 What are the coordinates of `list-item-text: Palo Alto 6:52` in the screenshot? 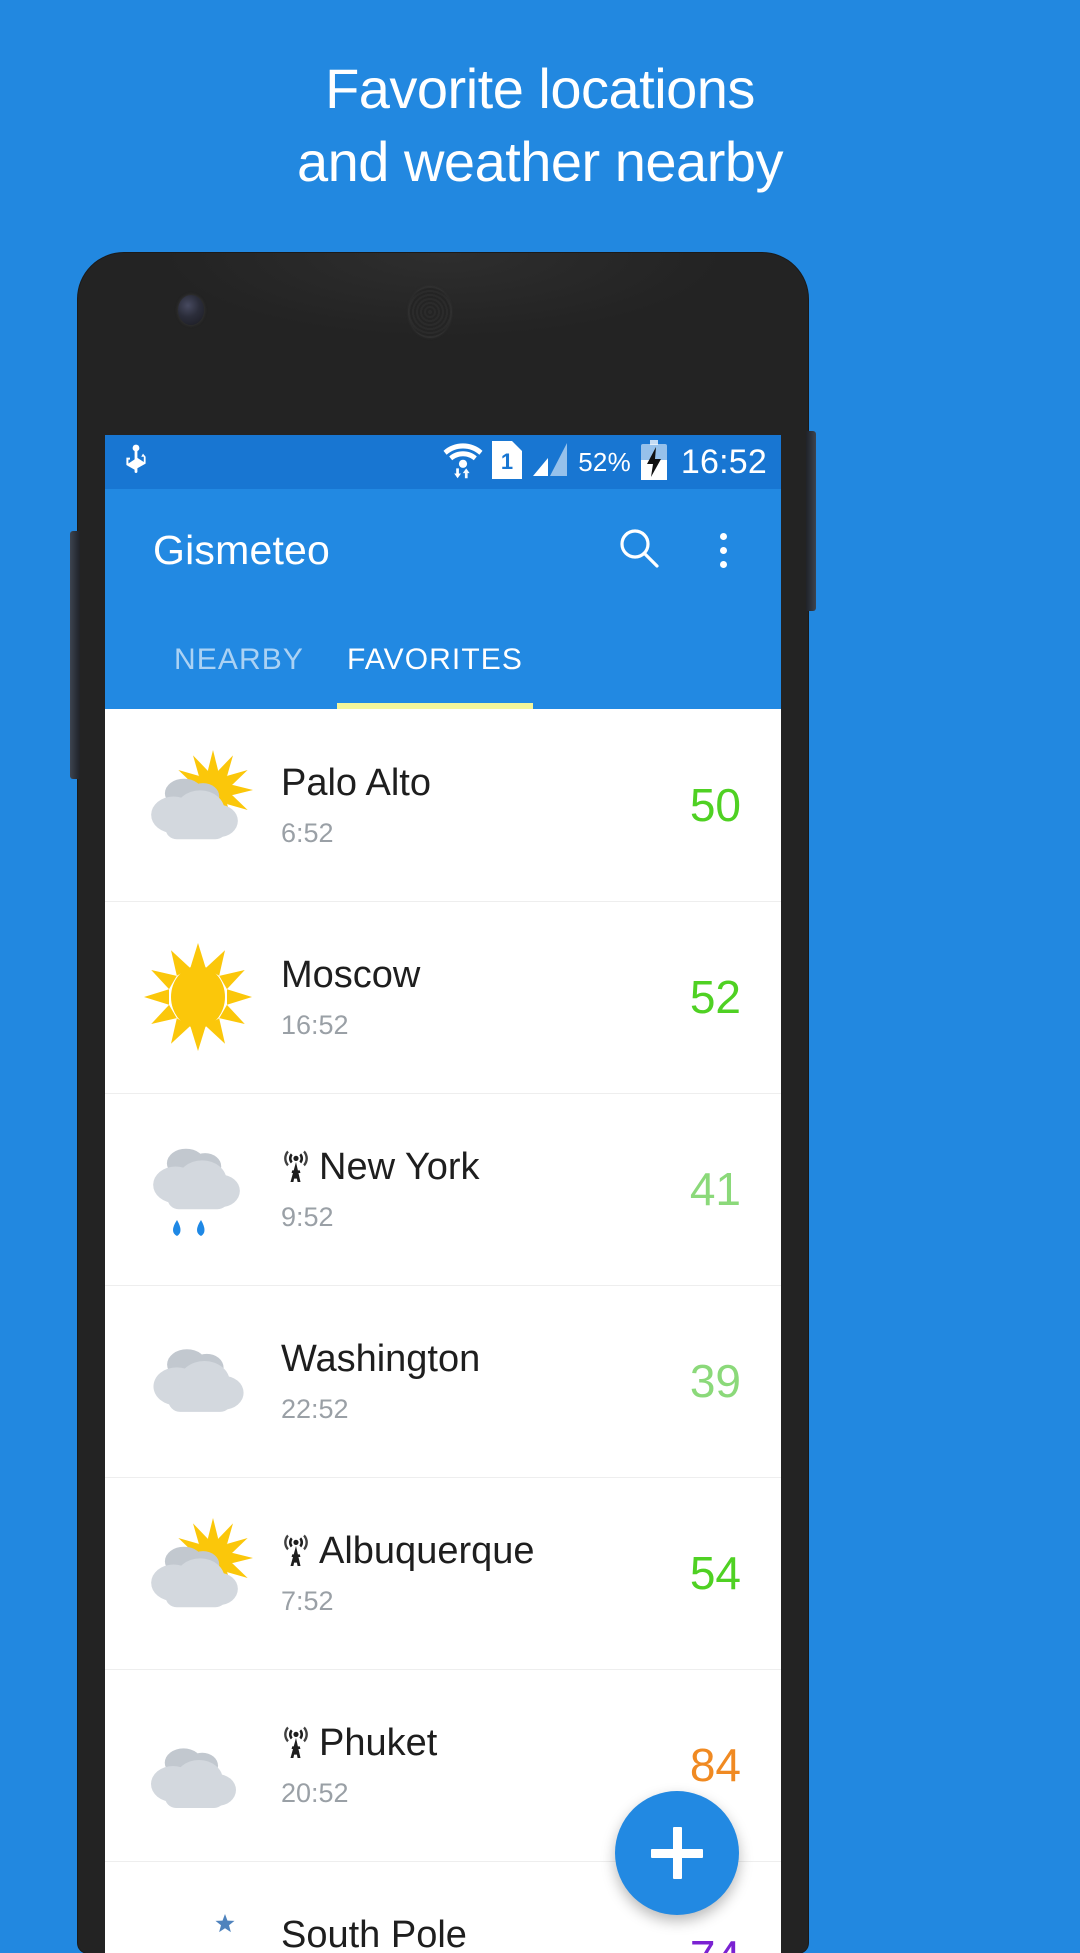 It's located at (474, 805).